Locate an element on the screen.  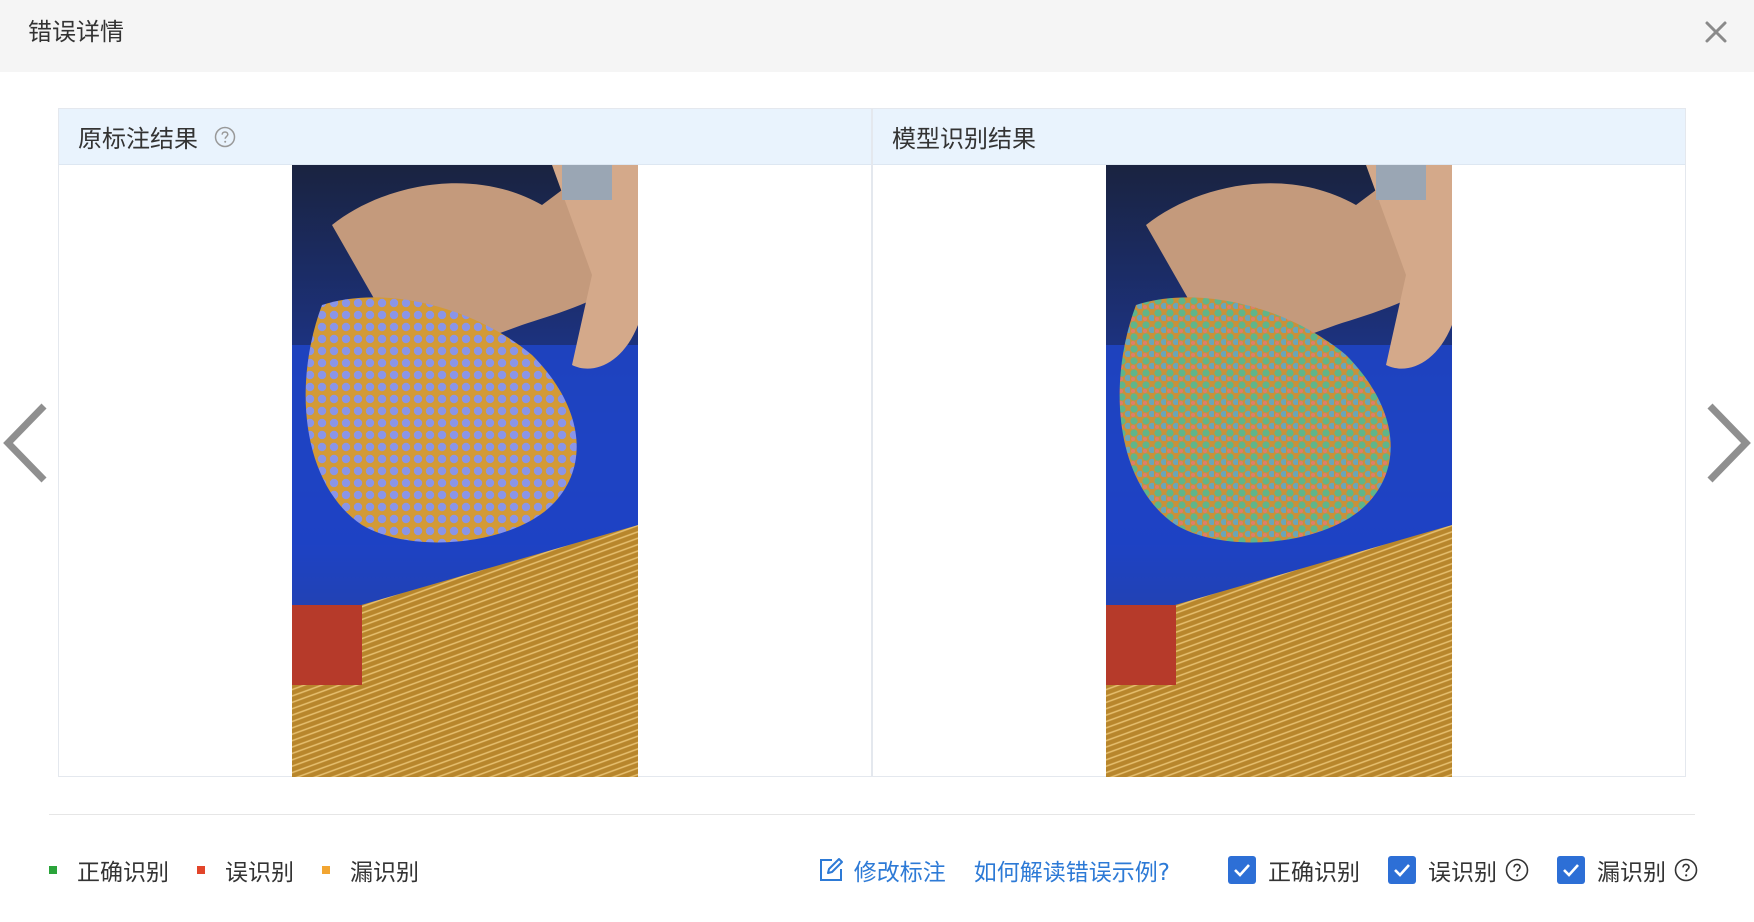
filter-correct-label: 正确识别 is located at coordinates (1314, 873).